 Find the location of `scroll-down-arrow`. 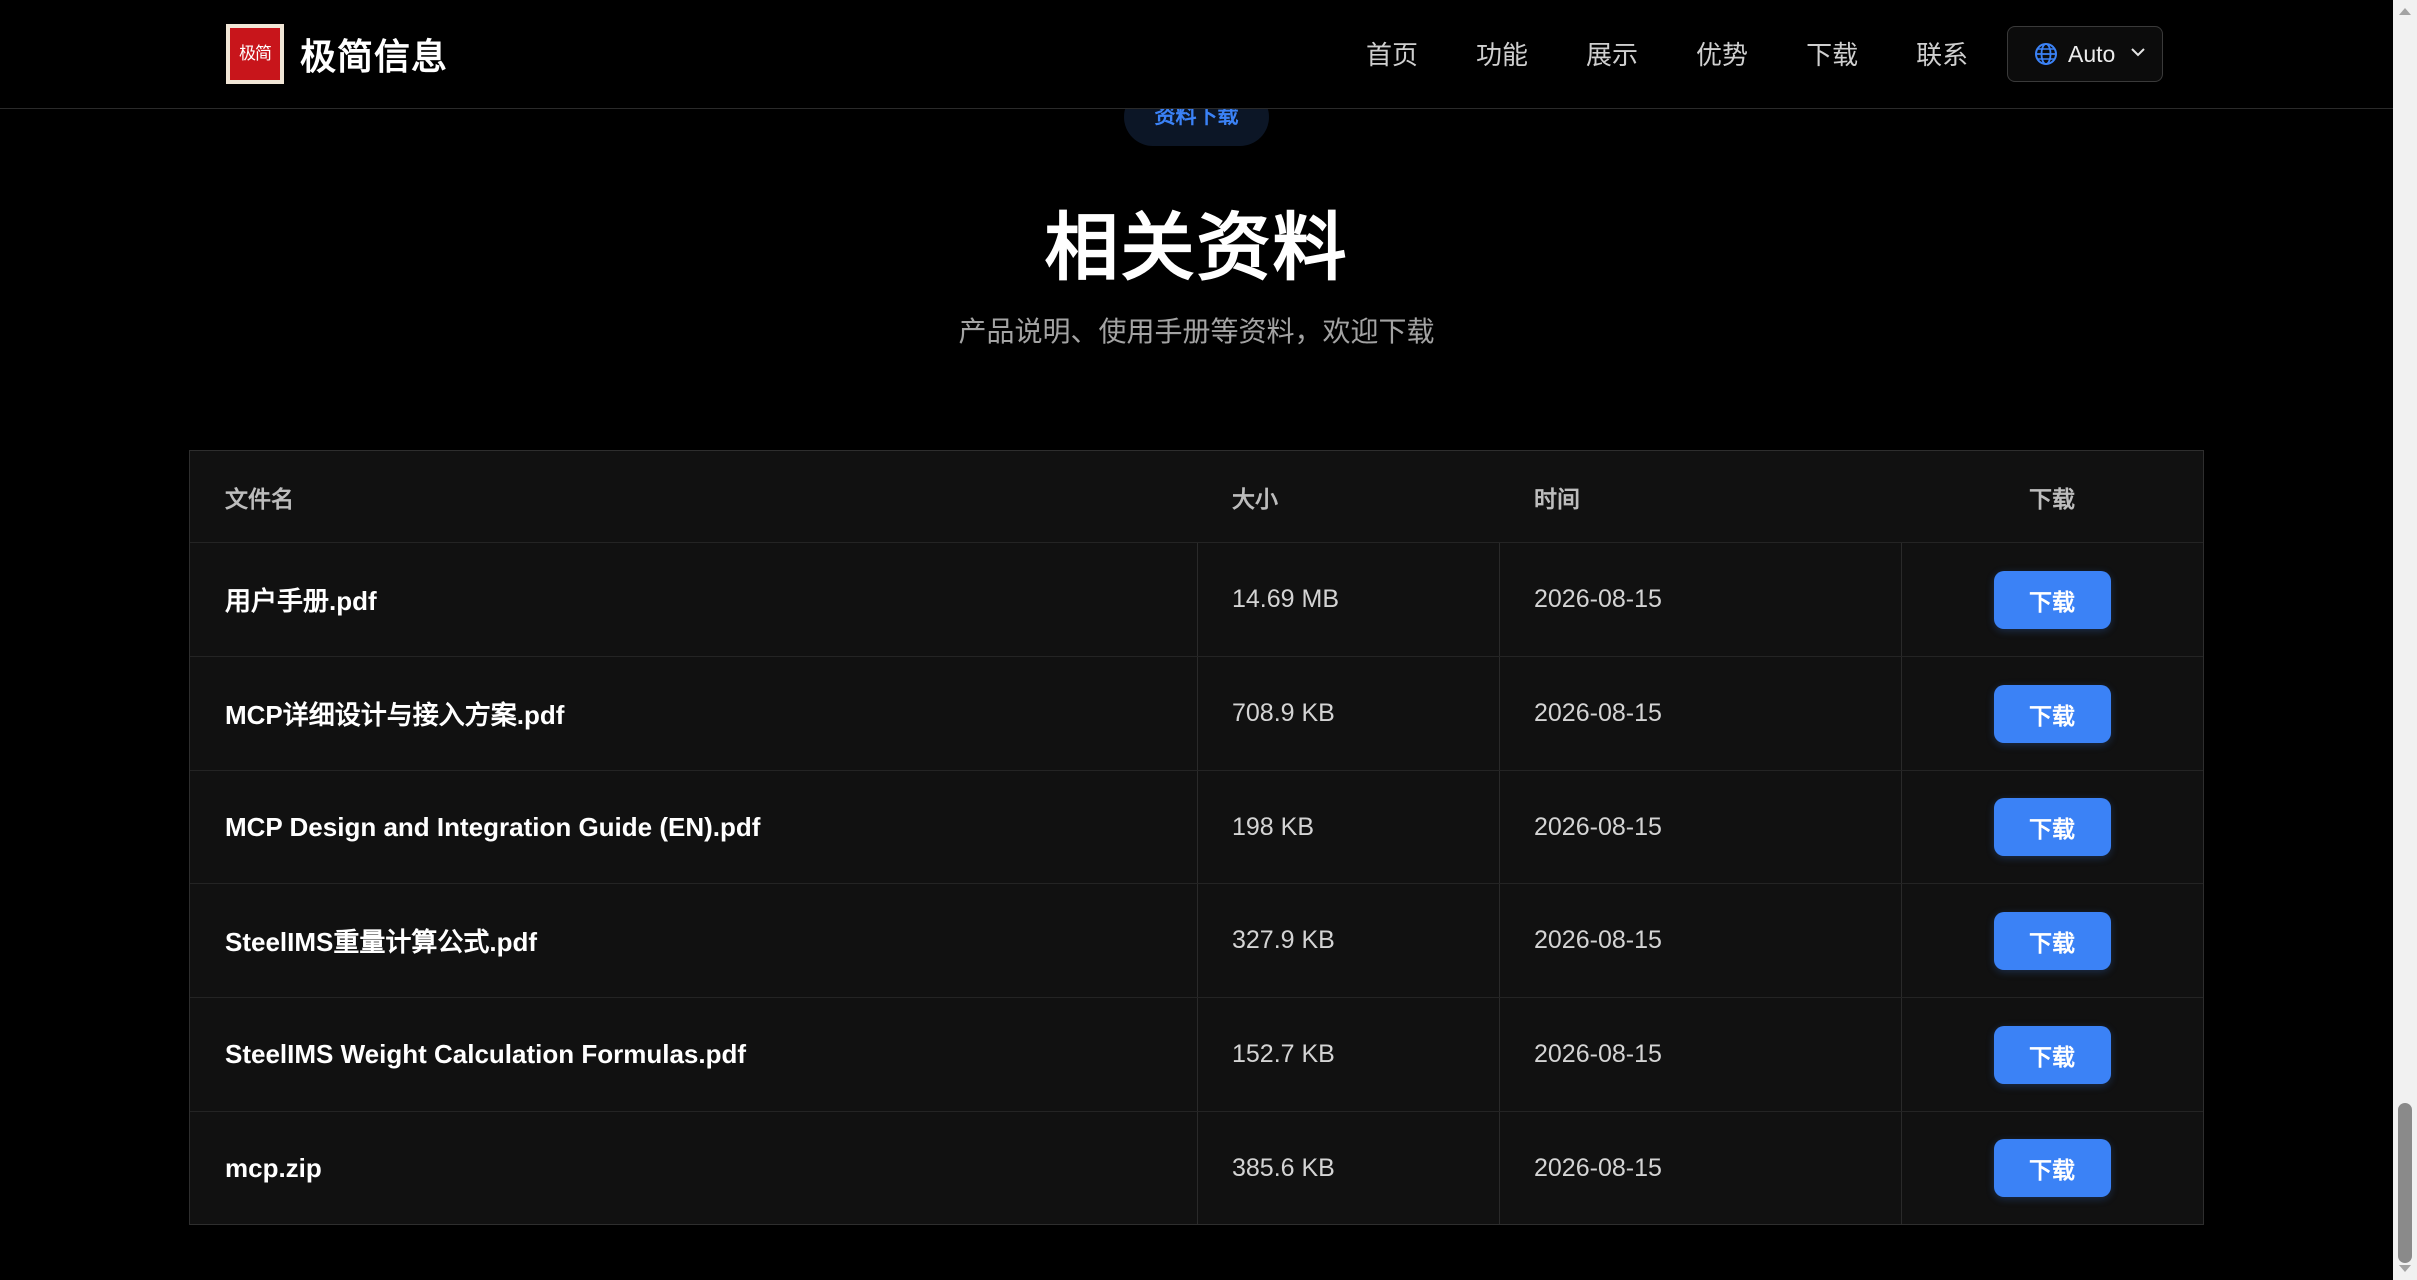

scroll-down-arrow is located at coordinates (2405, 1268).